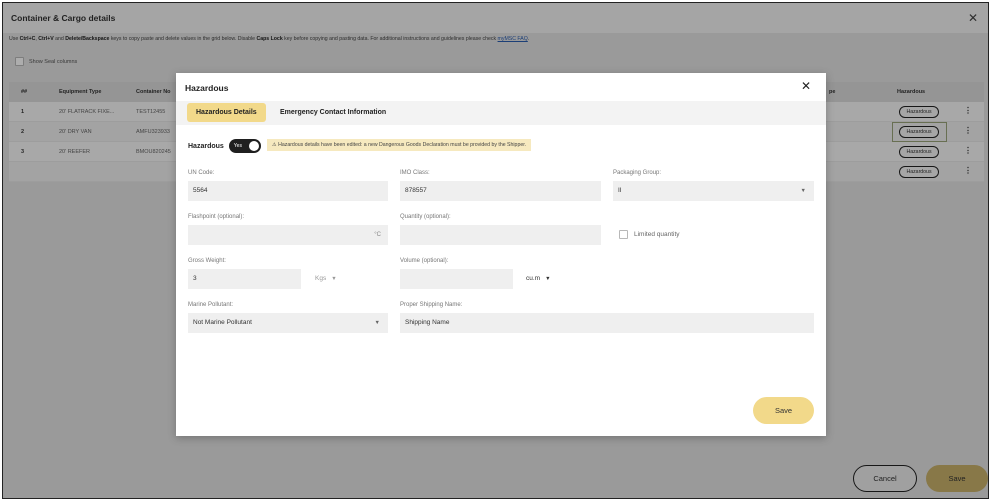 This screenshot has height=503, width=993. I want to click on packaging-group-value: II, so click(620, 190).